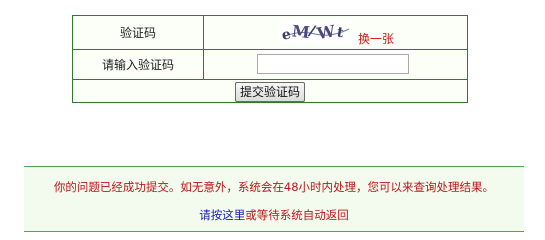 This screenshot has width=545, height=240. What do you see at coordinates (274, 187) in the screenshot?
I see `success-message: 你的问题已经成功提交。如无意外，系统会在48小时内处理，您可以来查询处理结果。` at bounding box center [274, 187].